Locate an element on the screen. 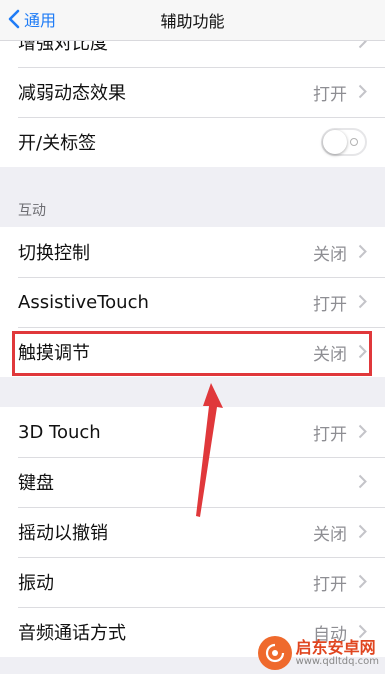 The image size is (385, 674). watermark-url: www.qdltdq.com is located at coordinates (337, 662).